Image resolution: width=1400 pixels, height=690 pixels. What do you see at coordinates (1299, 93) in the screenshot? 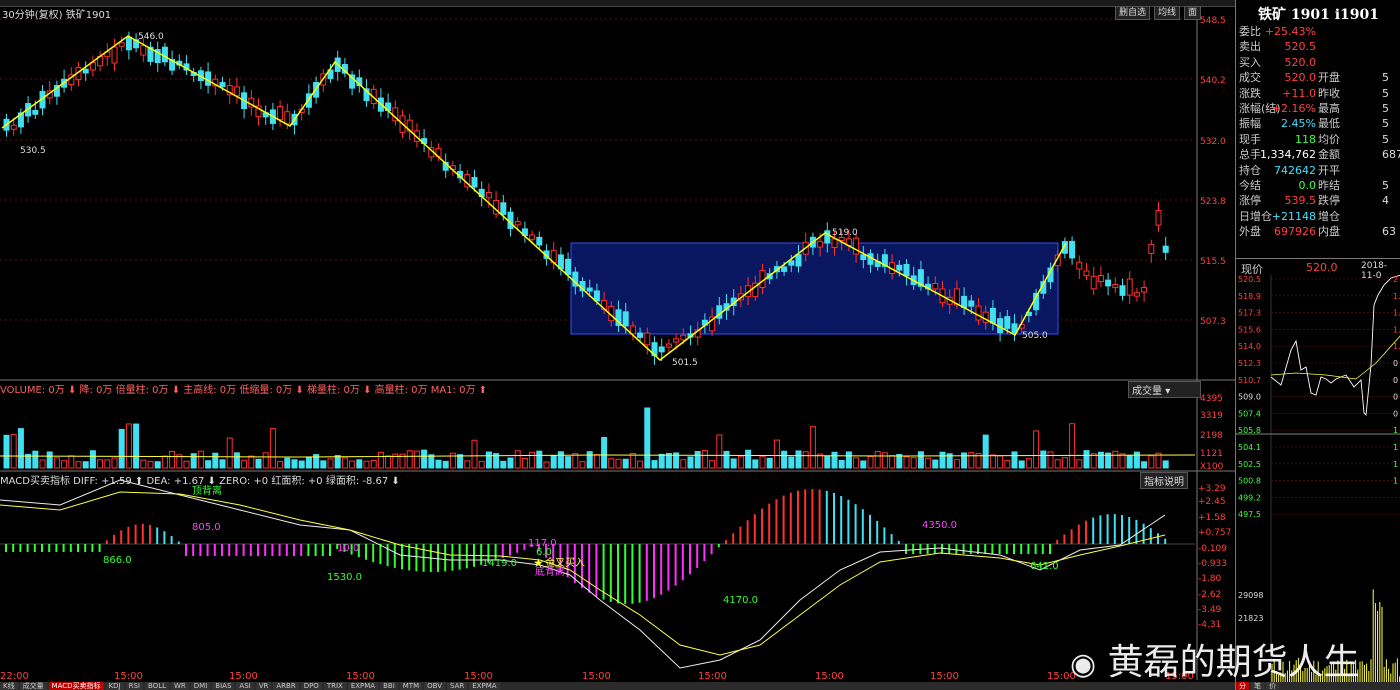
I see `quote-value: +11.0` at bounding box center [1299, 93].